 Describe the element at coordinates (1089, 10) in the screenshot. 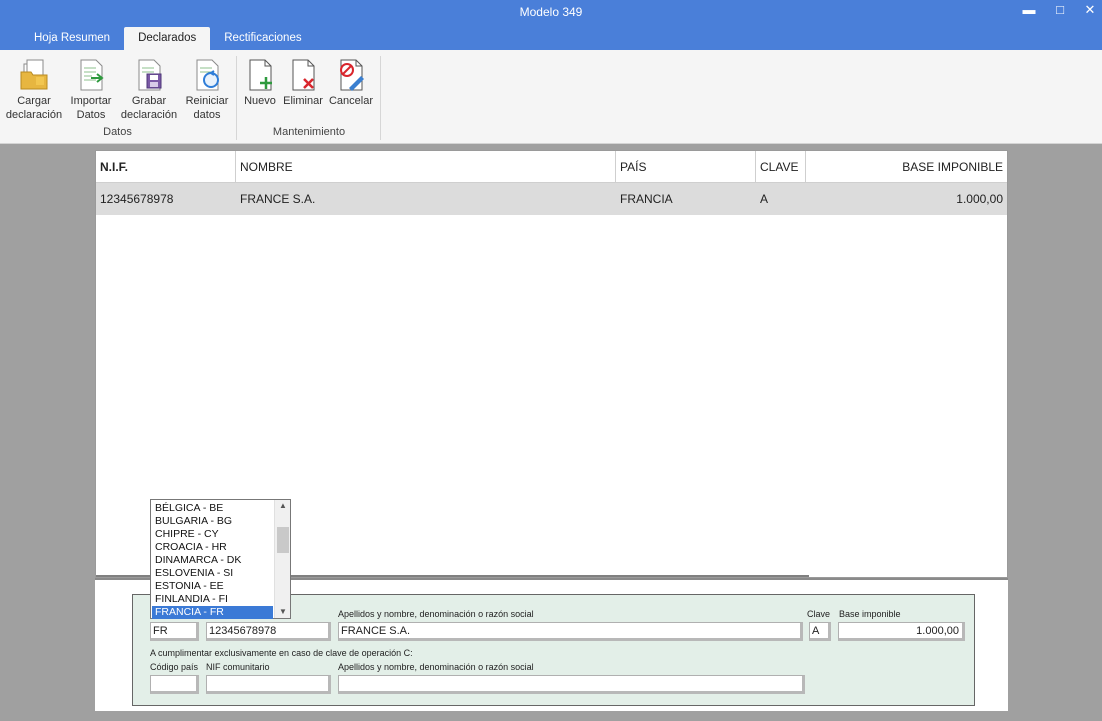

I see `close-button: ✕` at that location.